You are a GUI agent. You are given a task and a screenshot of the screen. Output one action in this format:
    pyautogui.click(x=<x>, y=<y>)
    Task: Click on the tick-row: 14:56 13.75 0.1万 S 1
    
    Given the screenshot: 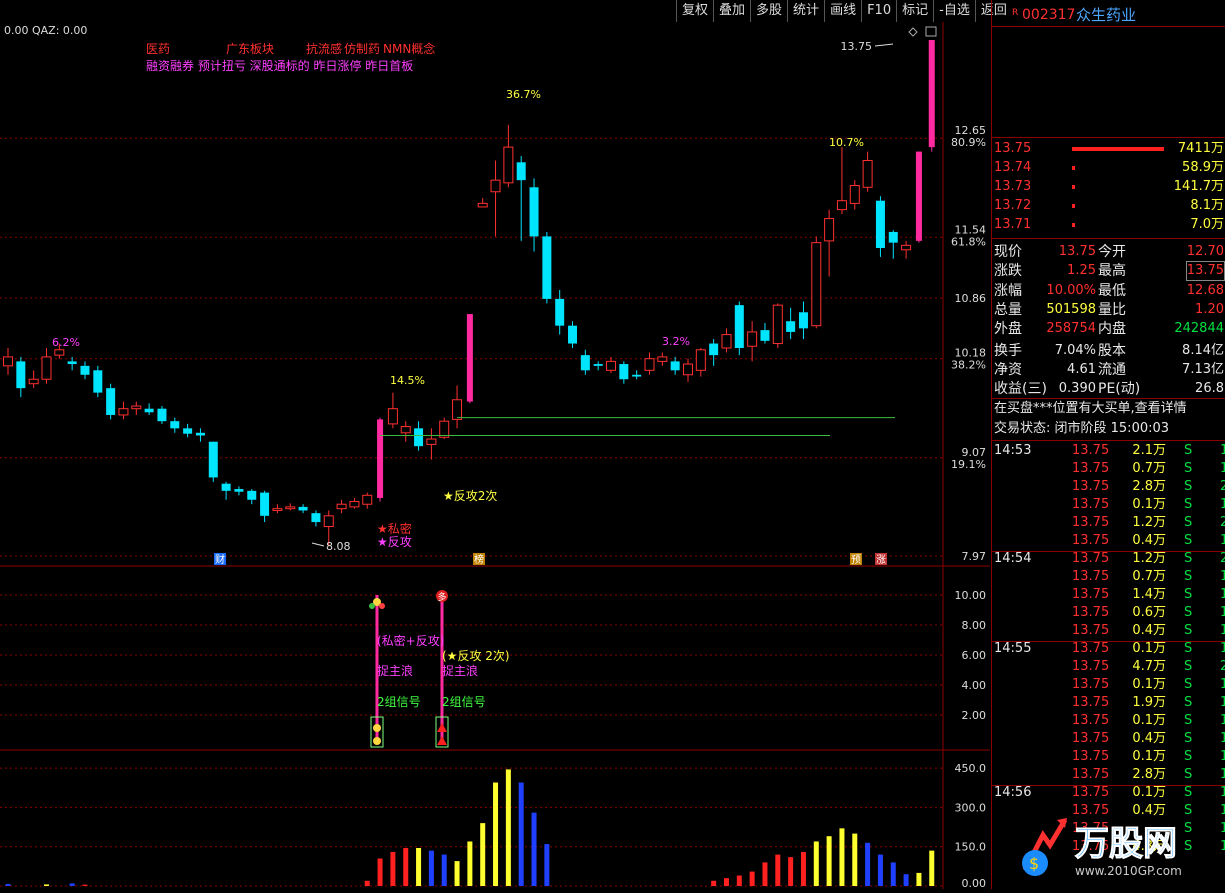 What is the action you would take?
    pyautogui.click(x=1108, y=793)
    